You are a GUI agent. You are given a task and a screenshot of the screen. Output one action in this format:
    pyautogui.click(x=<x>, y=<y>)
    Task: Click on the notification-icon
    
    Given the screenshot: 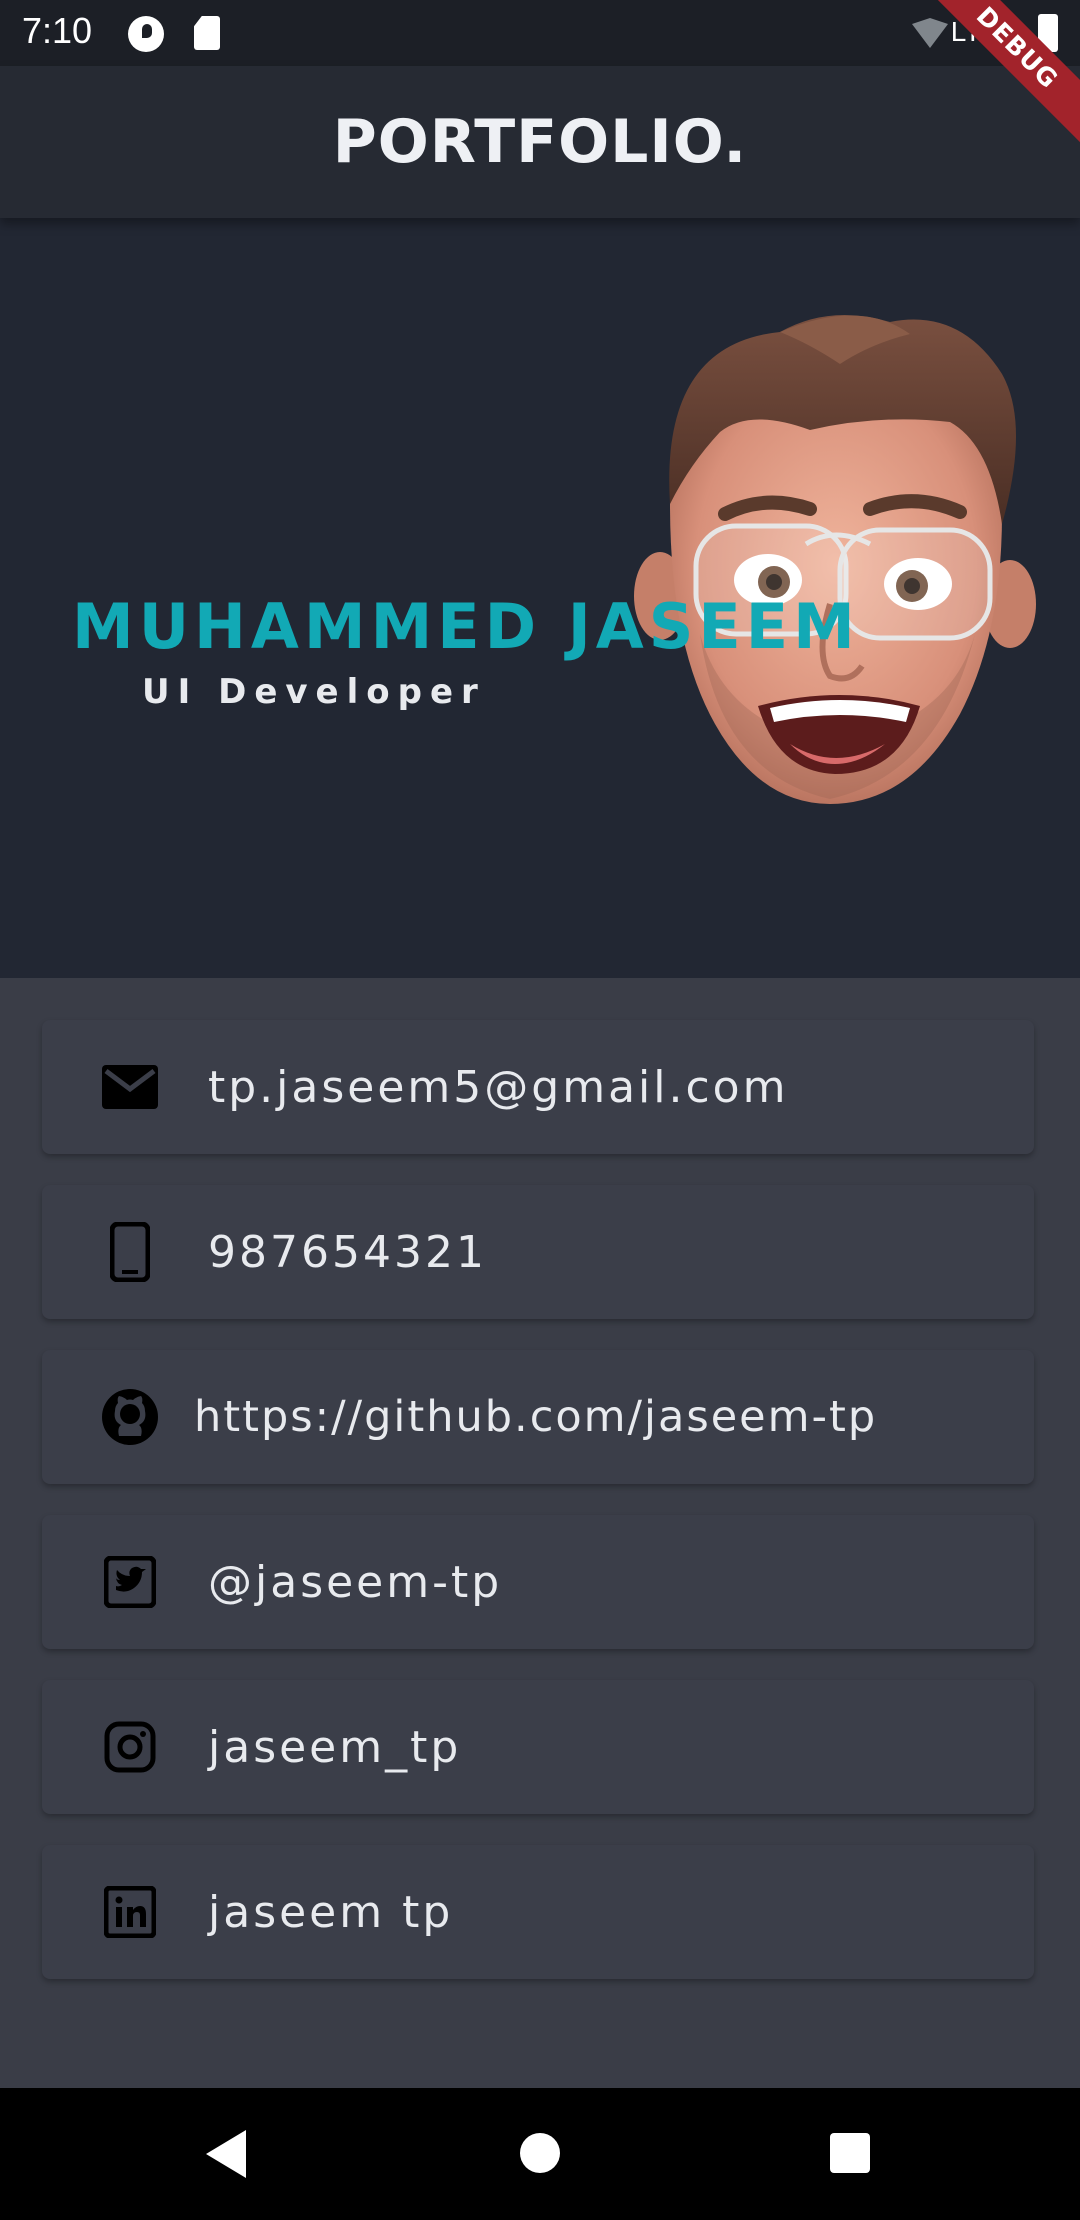 What is the action you would take?
    pyautogui.click(x=146, y=34)
    